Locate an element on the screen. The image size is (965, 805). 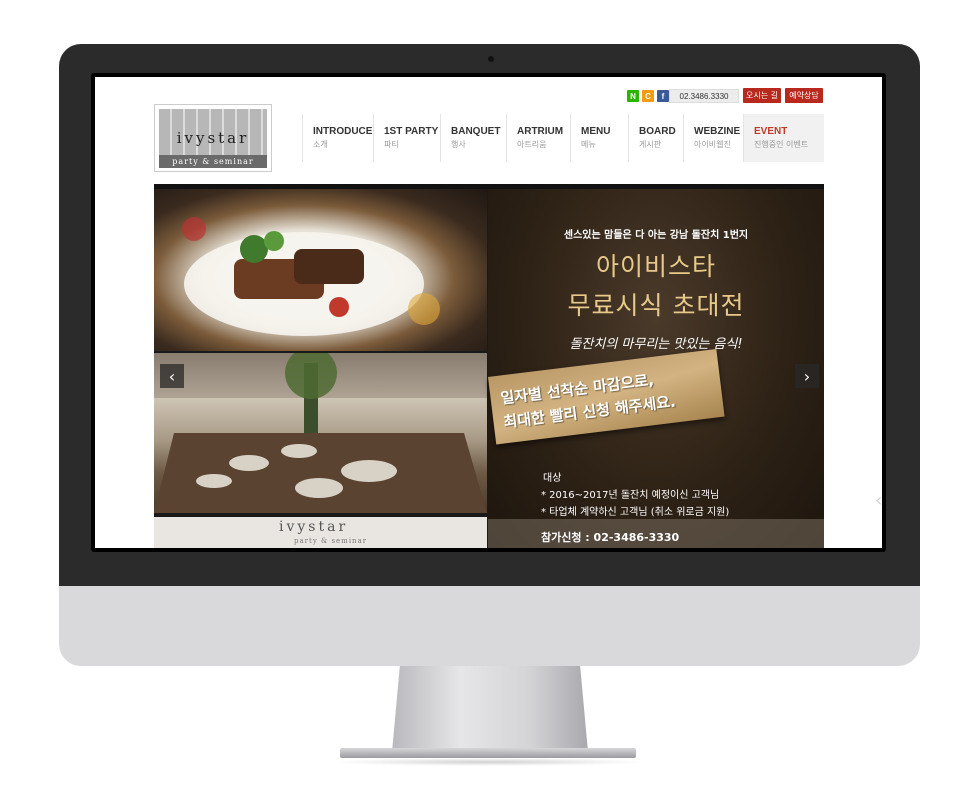
deadline-ribbon: 일자별 선착순 마감으로, 최대한 빨리 신청 해주세요. is located at coordinates (606, 396).